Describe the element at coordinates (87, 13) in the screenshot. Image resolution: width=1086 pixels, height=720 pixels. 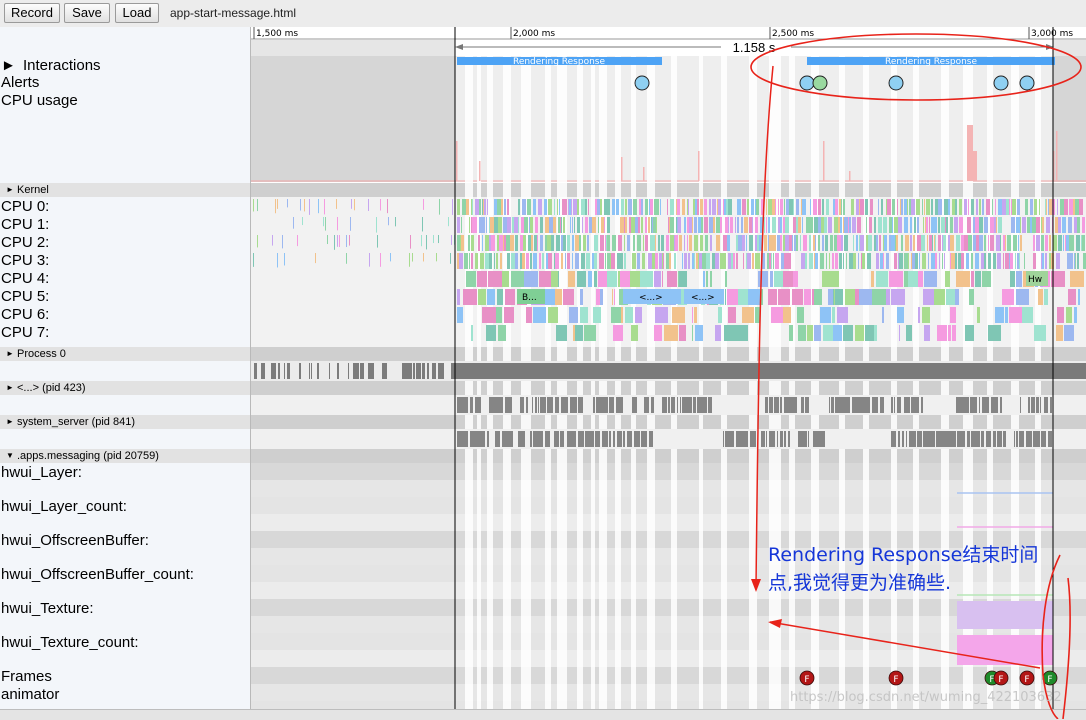
I see `save-button: Save` at that location.